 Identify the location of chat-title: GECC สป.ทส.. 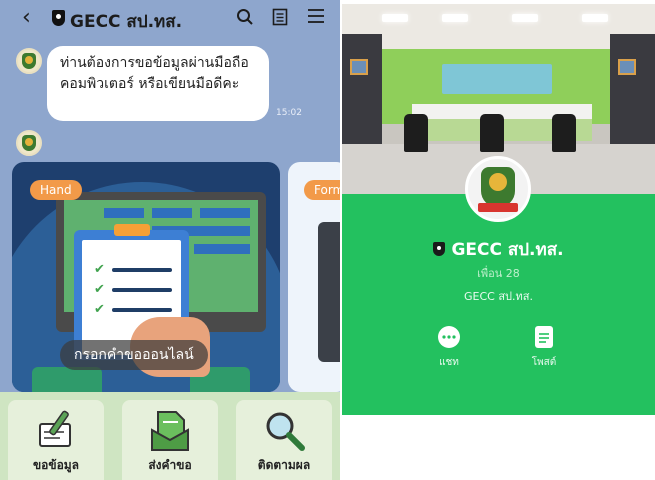
(126, 22).